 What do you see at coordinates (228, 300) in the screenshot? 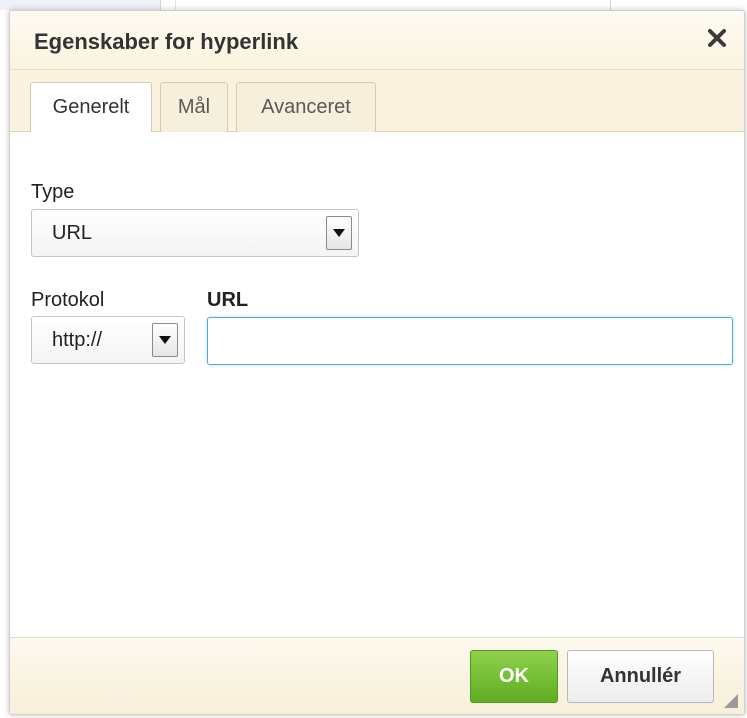
I see `url-label: URL` at bounding box center [228, 300].